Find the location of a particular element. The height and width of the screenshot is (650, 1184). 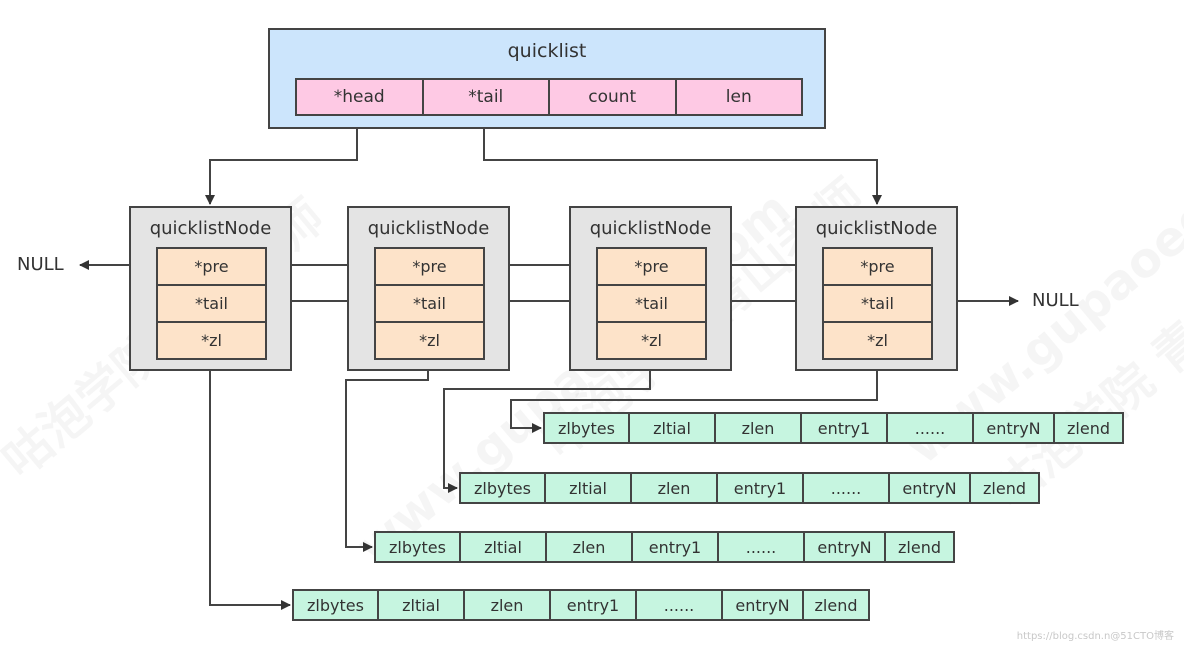

source-footer: https://blog.csdn.n@51CTO博客 is located at coordinates (1095, 636).